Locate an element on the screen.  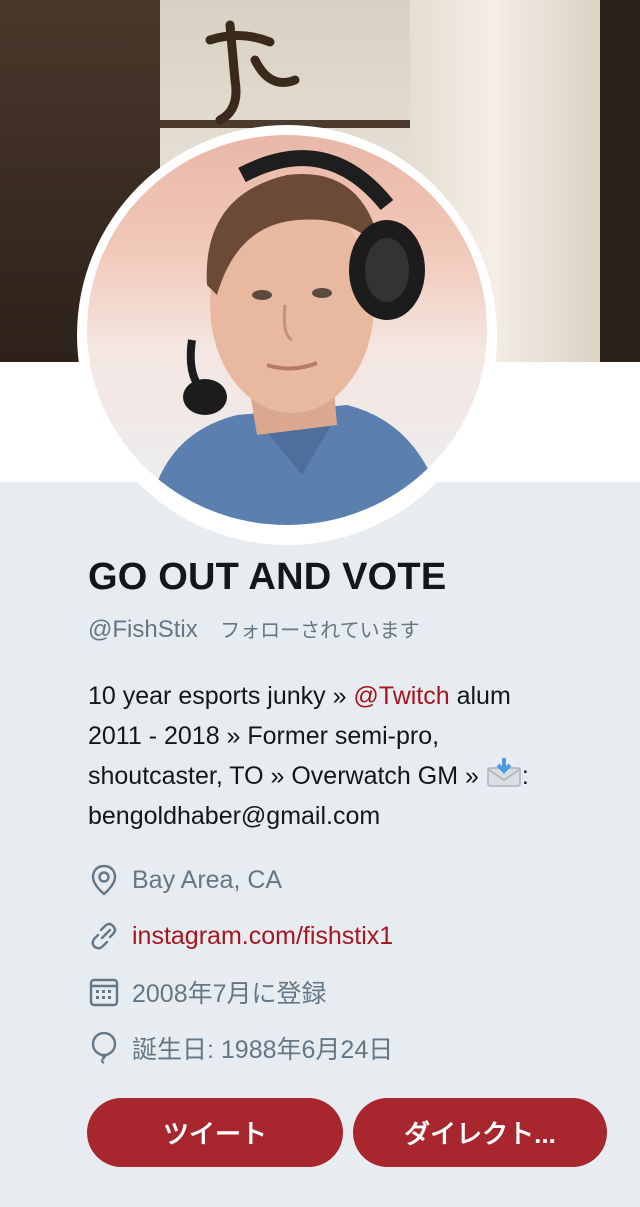
handle-row: @FishStix フォローされています is located at coordinates (254, 629).